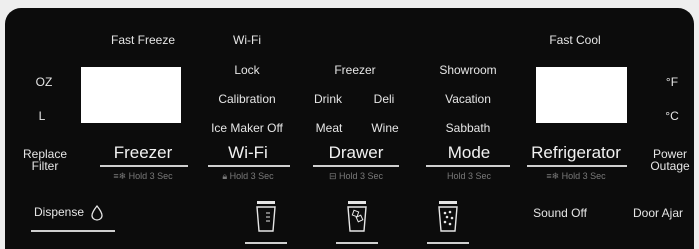 The height and width of the screenshot is (249, 699). What do you see at coordinates (468, 70) in the screenshot?
I see `showroom-label: Showroom` at bounding box center [468, 70].